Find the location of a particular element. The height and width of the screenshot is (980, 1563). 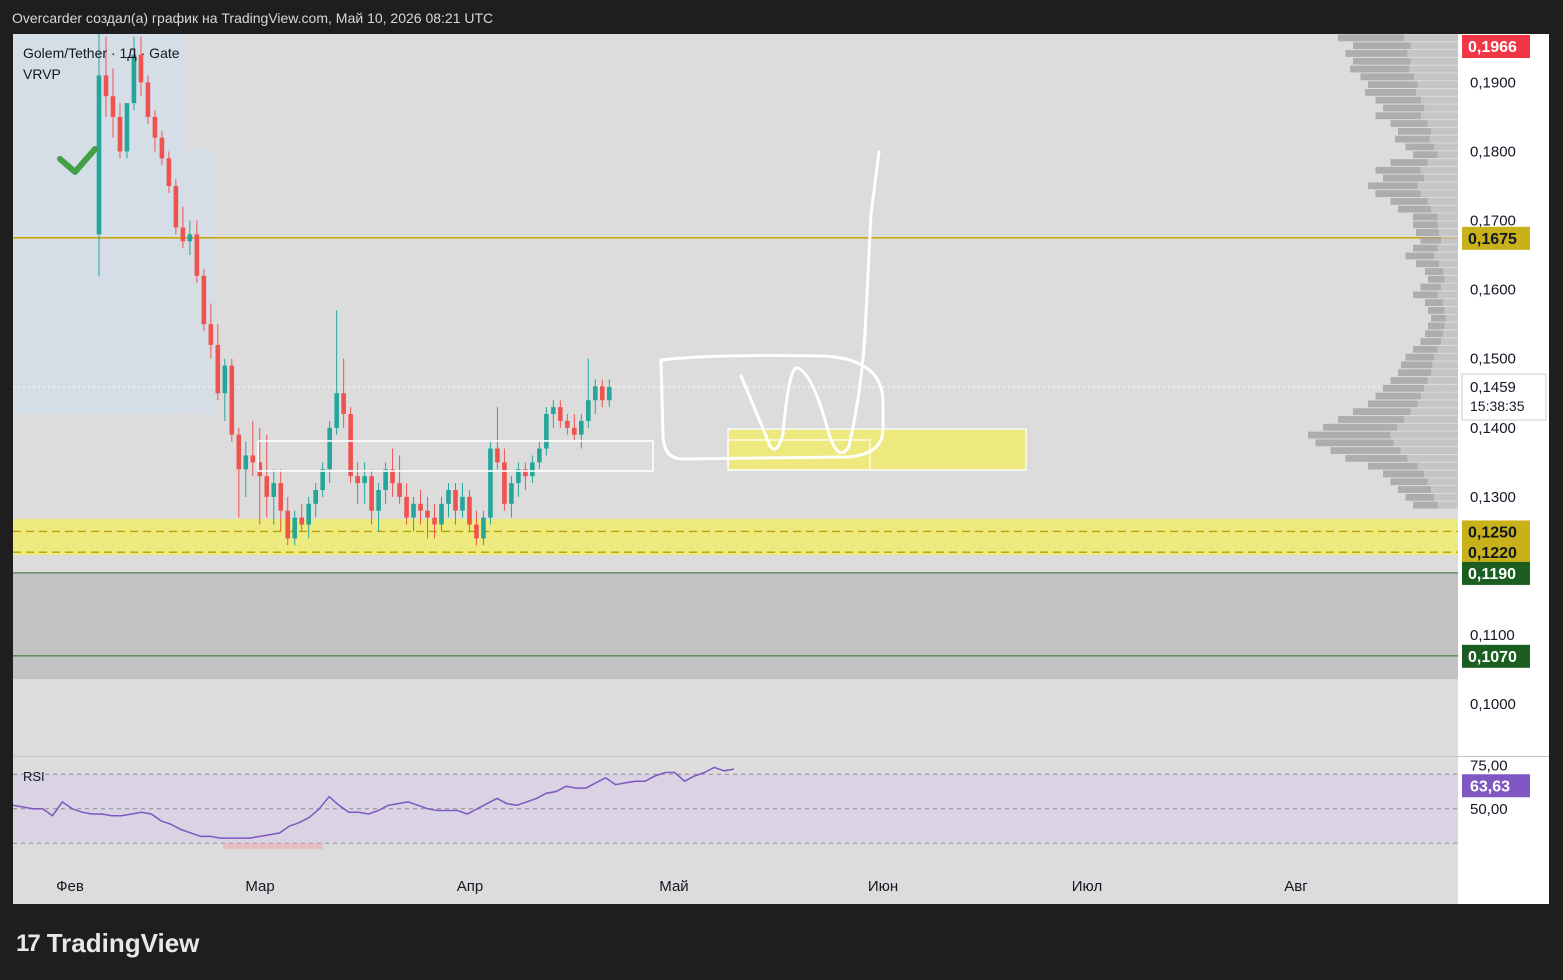

countdown-label: 15:38:35 is located at coordinates (1497, 406).